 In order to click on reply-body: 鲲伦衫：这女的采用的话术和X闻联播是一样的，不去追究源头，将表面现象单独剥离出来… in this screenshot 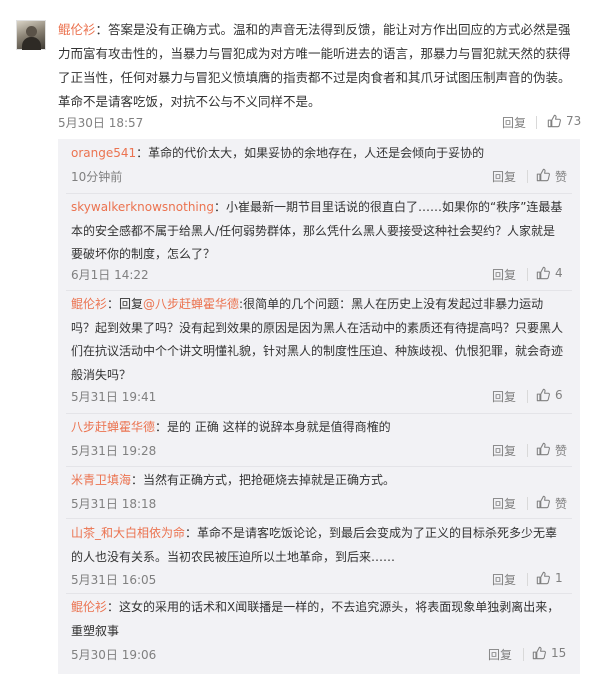, I will do `click(318, 619)`.